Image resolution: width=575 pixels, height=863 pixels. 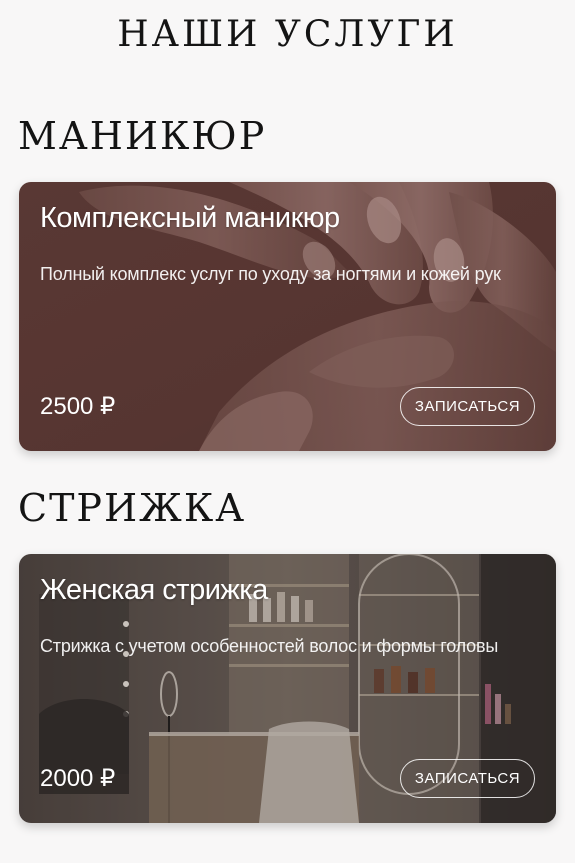 What do you see at coordinates (78, 778) in the screenshot?
I see `service-price: 2000 ₽` at bounding box center [78, 778].